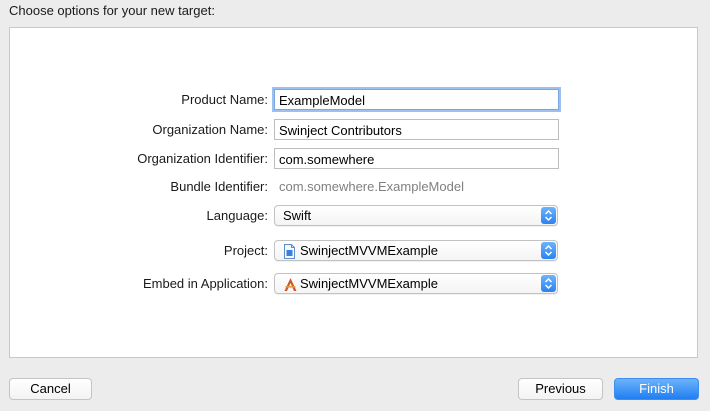 This screenshot has width=710, height=411. I want to click on project-label: Project:, so click(245, 250).